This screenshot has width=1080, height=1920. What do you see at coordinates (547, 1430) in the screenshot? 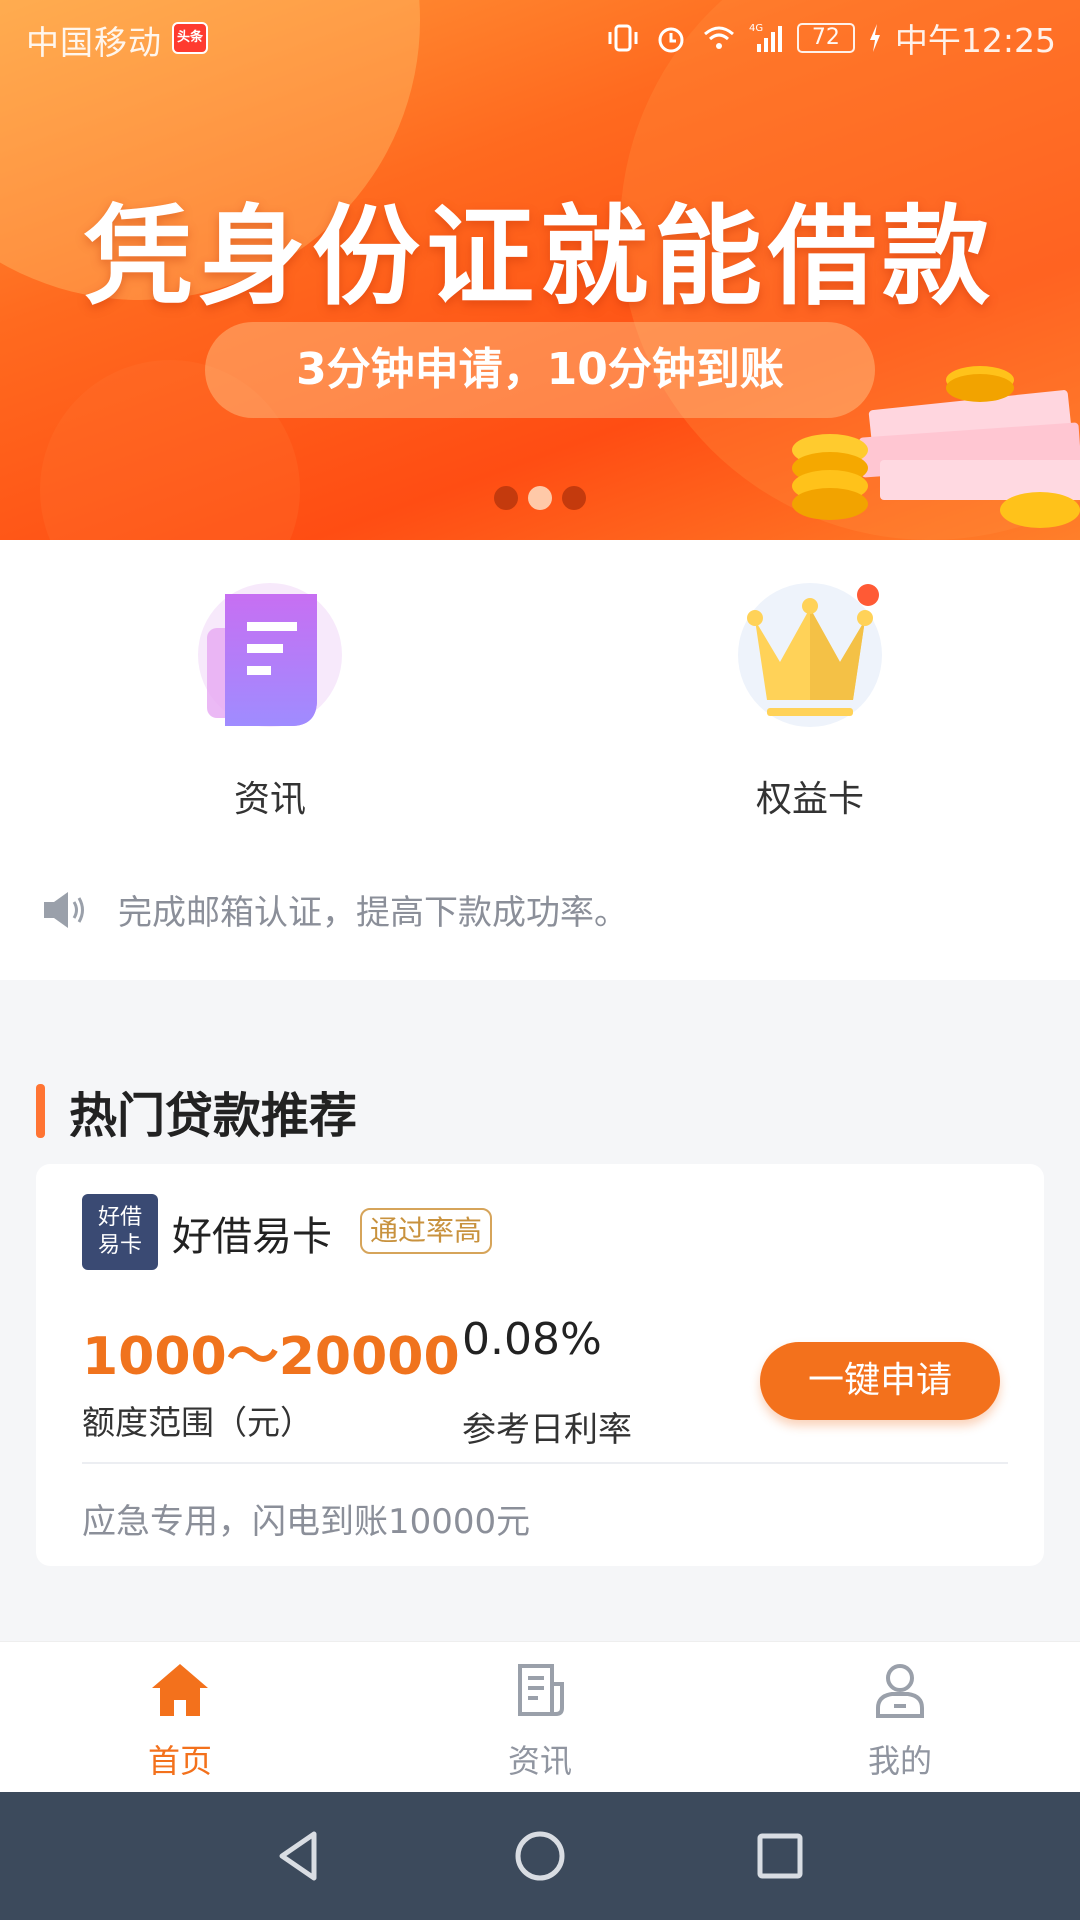
I see `daily-rate-label: 参考日利率` at bounding box center [547, 1430].